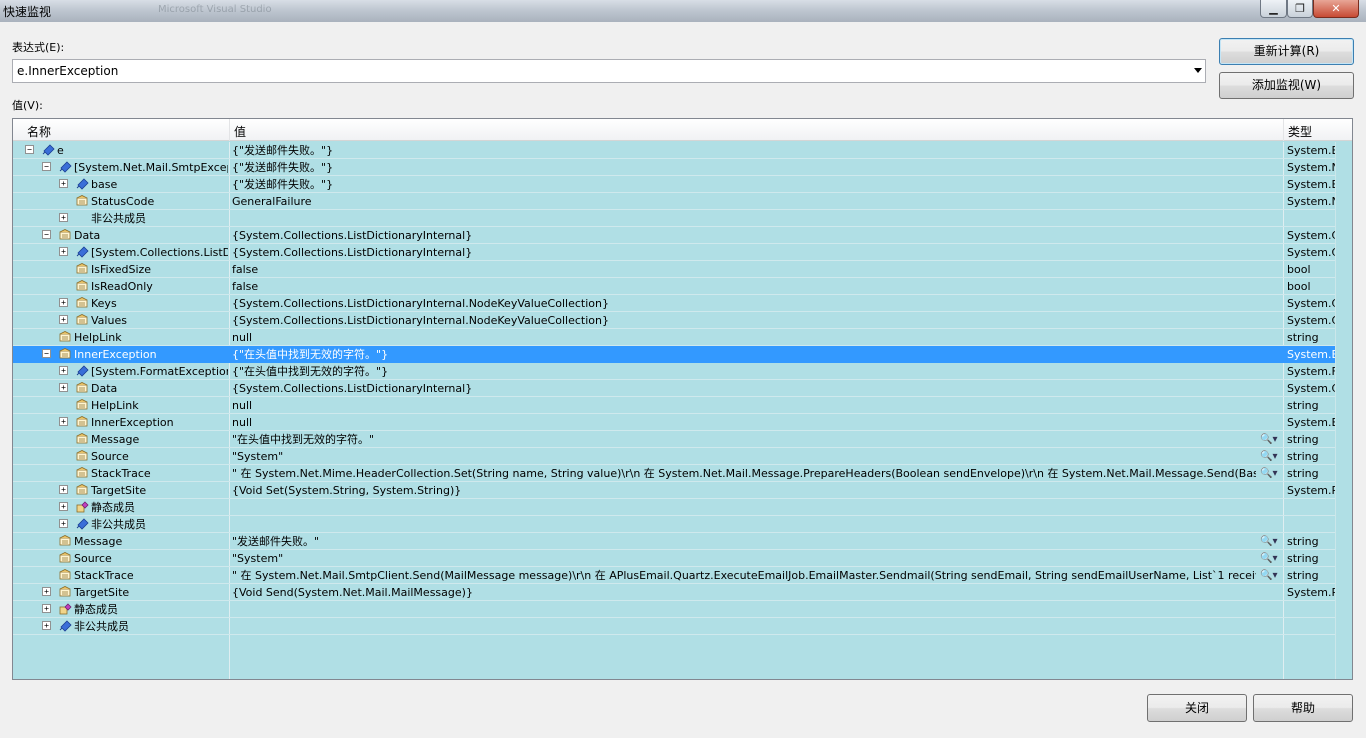  I want to click on vertical-scrollbar, so click(1343, 410).